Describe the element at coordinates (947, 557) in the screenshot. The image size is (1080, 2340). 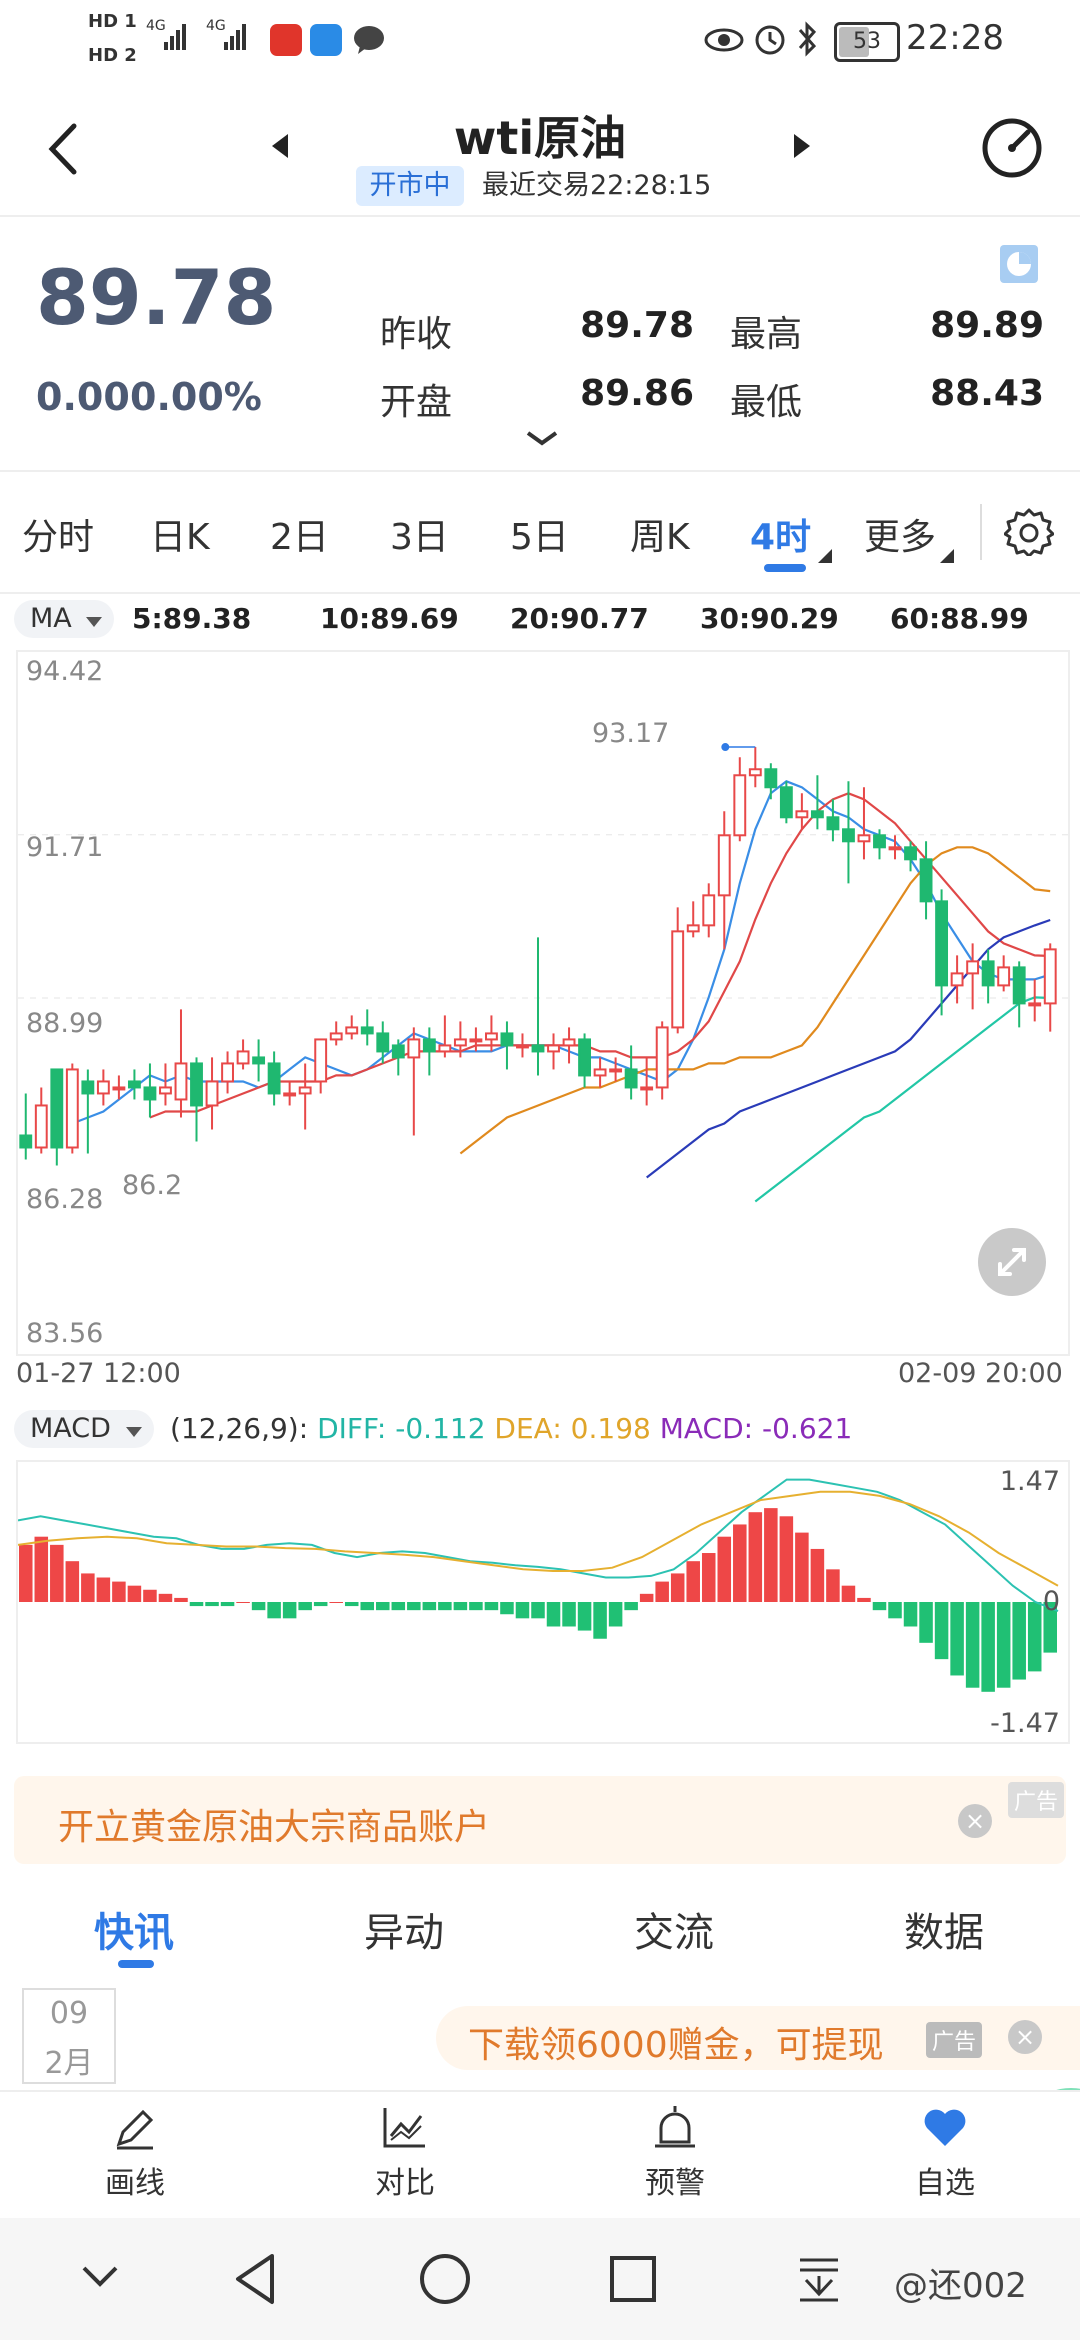
I see `more-dropdown-icon` at that location.